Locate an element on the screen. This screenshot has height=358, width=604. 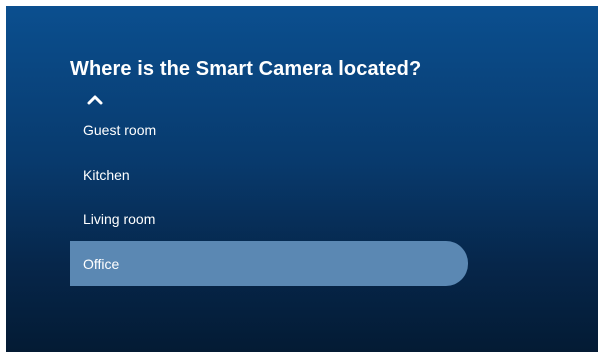
option-label: Office is located at coordinates (101, 263).